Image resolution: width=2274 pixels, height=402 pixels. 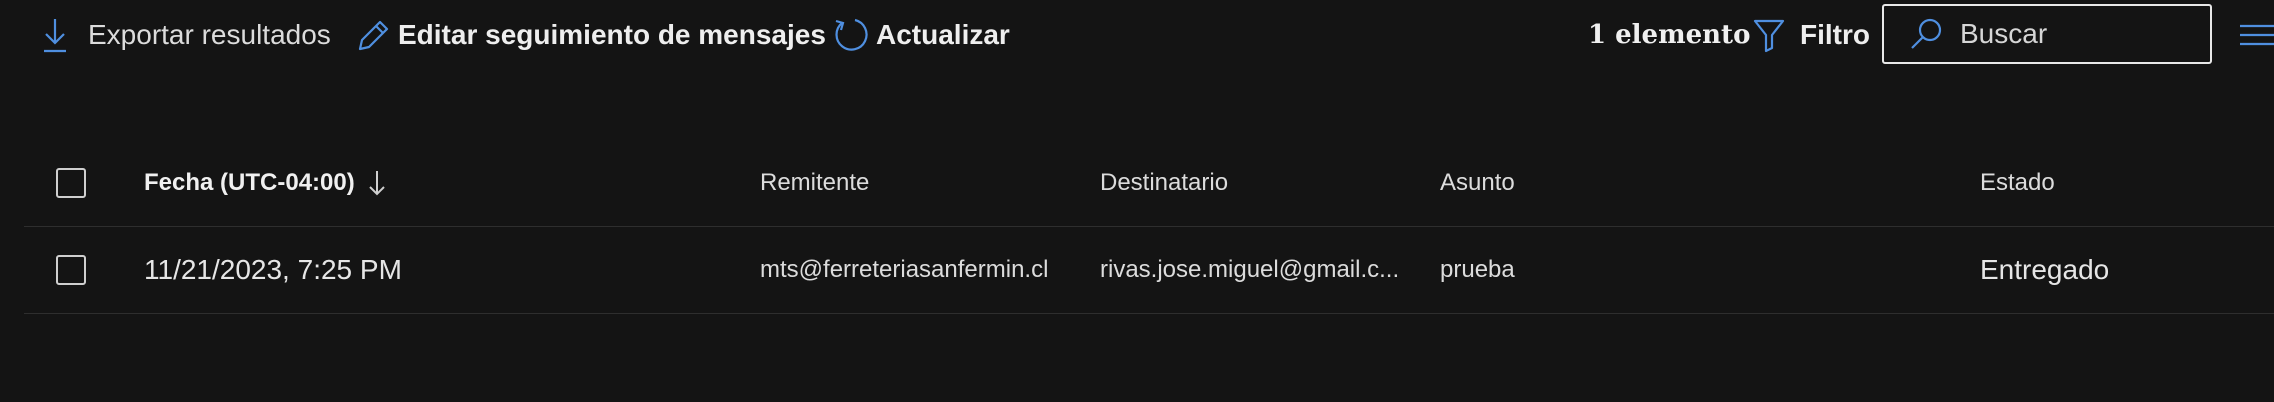 I want to click on column-header-status-label: Estado, so click(x=2017, y=182).